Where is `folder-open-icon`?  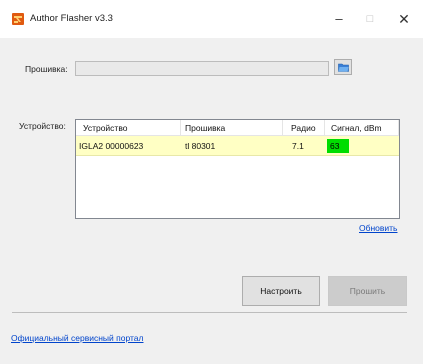 folder-open-icon is located at coordinates (343, 67).